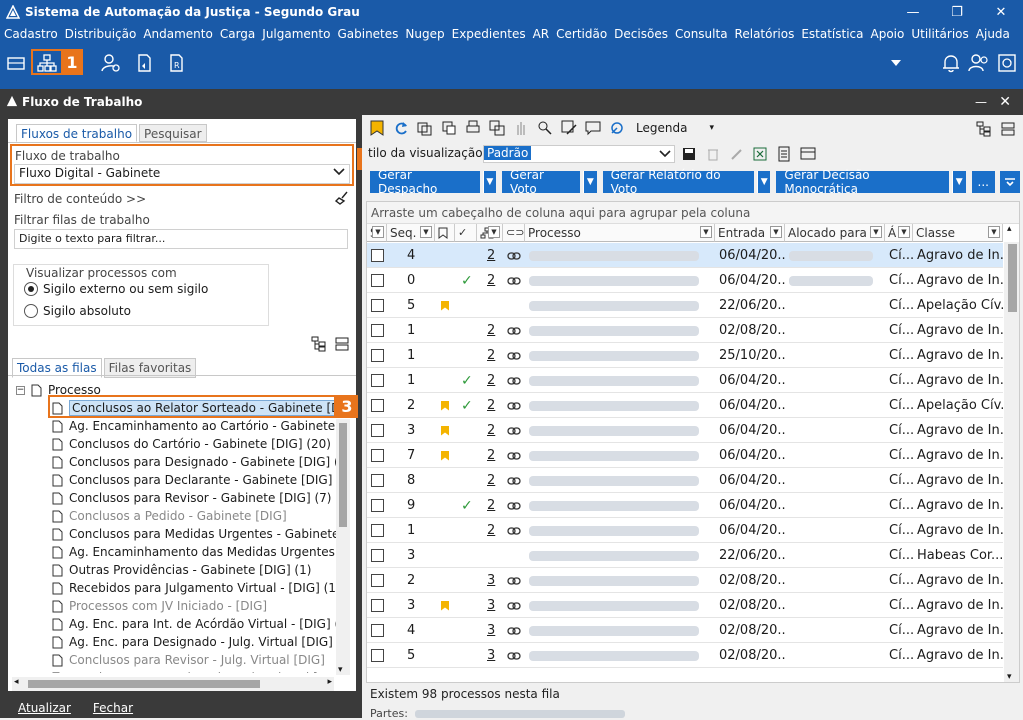  Describe the element at coordinates (296, 34) in the screenshot. I see `menu-item-4: Julgamento` at that location.